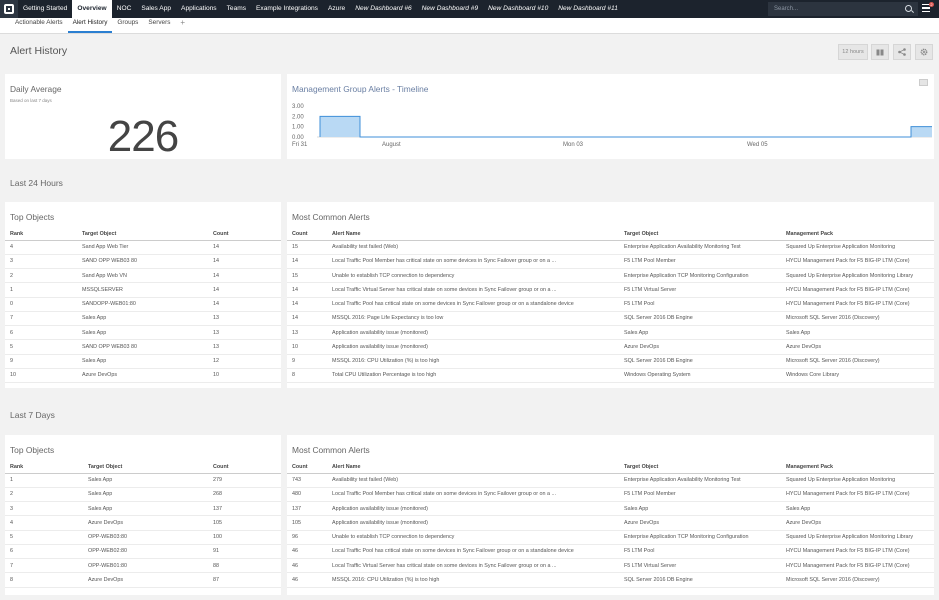 Image resolution: width=939 pixels, height=600 pixels. Describe the element at coordinates (518, 9) in the screenshot. I see `nav-item-new-dashboard-10: New Dashboard #10` at that location.